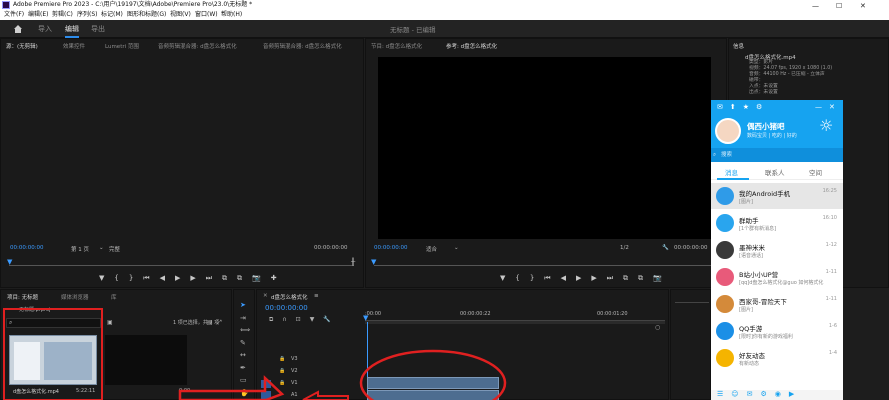 Image resolution: width=889 pixels, height=400 pixels. I want to click on qq-status: 数码宝贝 | 吃的 | 好的, so click(772, 135).